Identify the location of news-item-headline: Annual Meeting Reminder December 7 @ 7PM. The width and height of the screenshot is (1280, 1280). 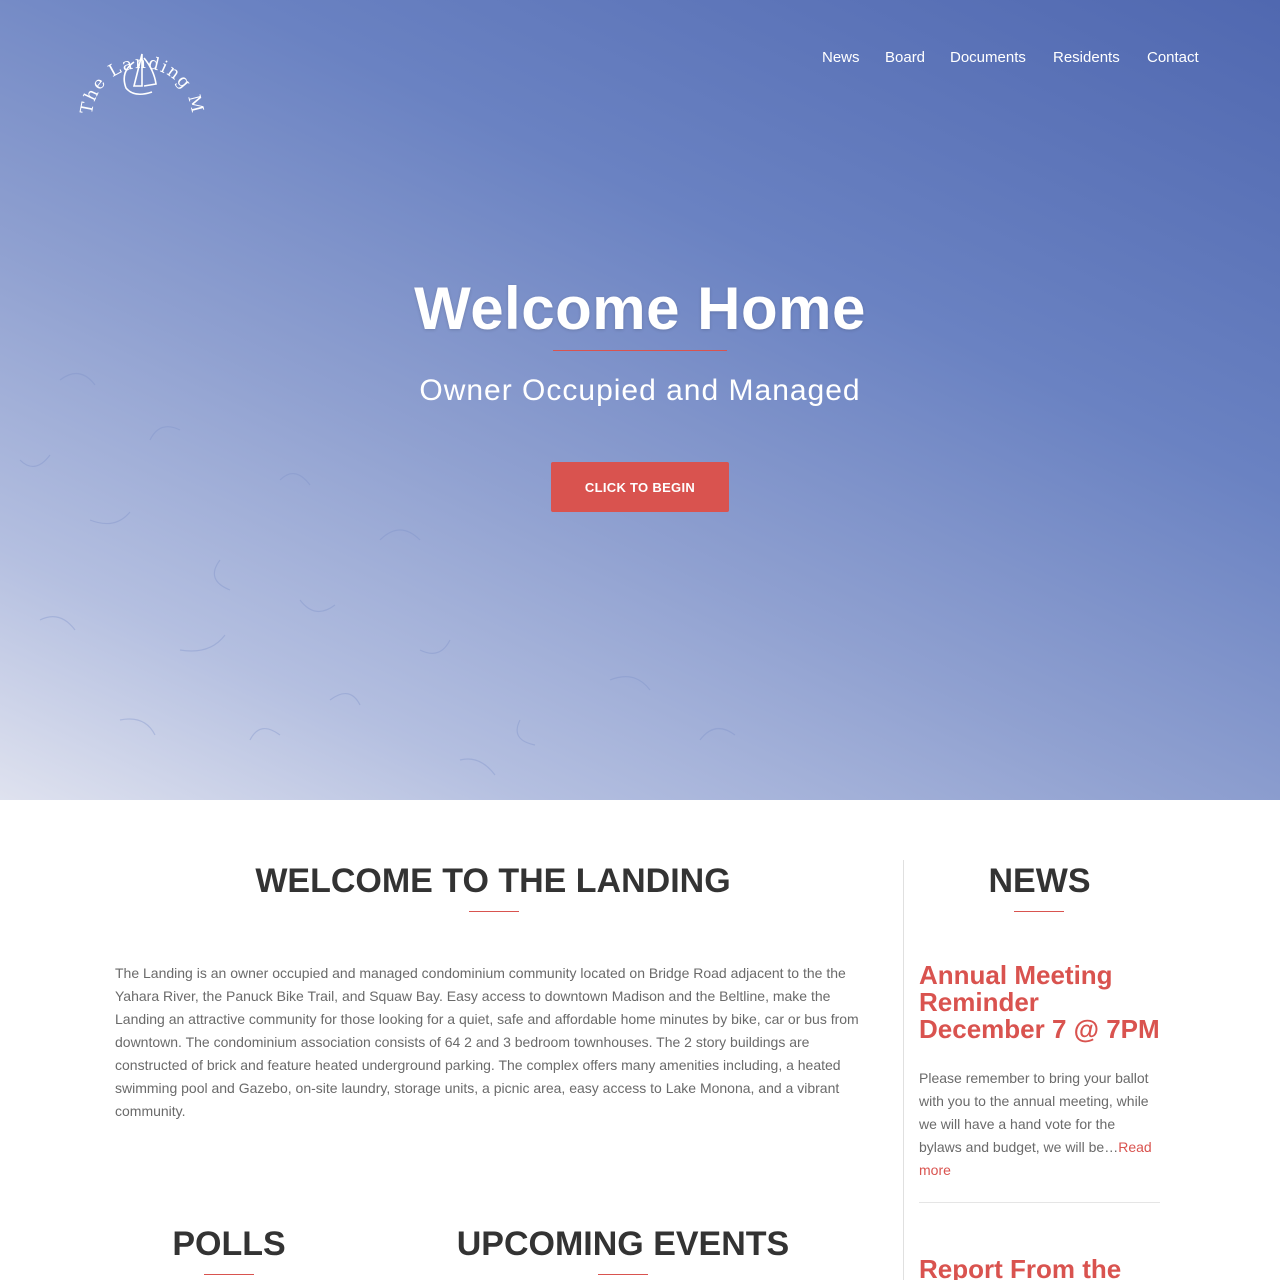
(1041, 1002).